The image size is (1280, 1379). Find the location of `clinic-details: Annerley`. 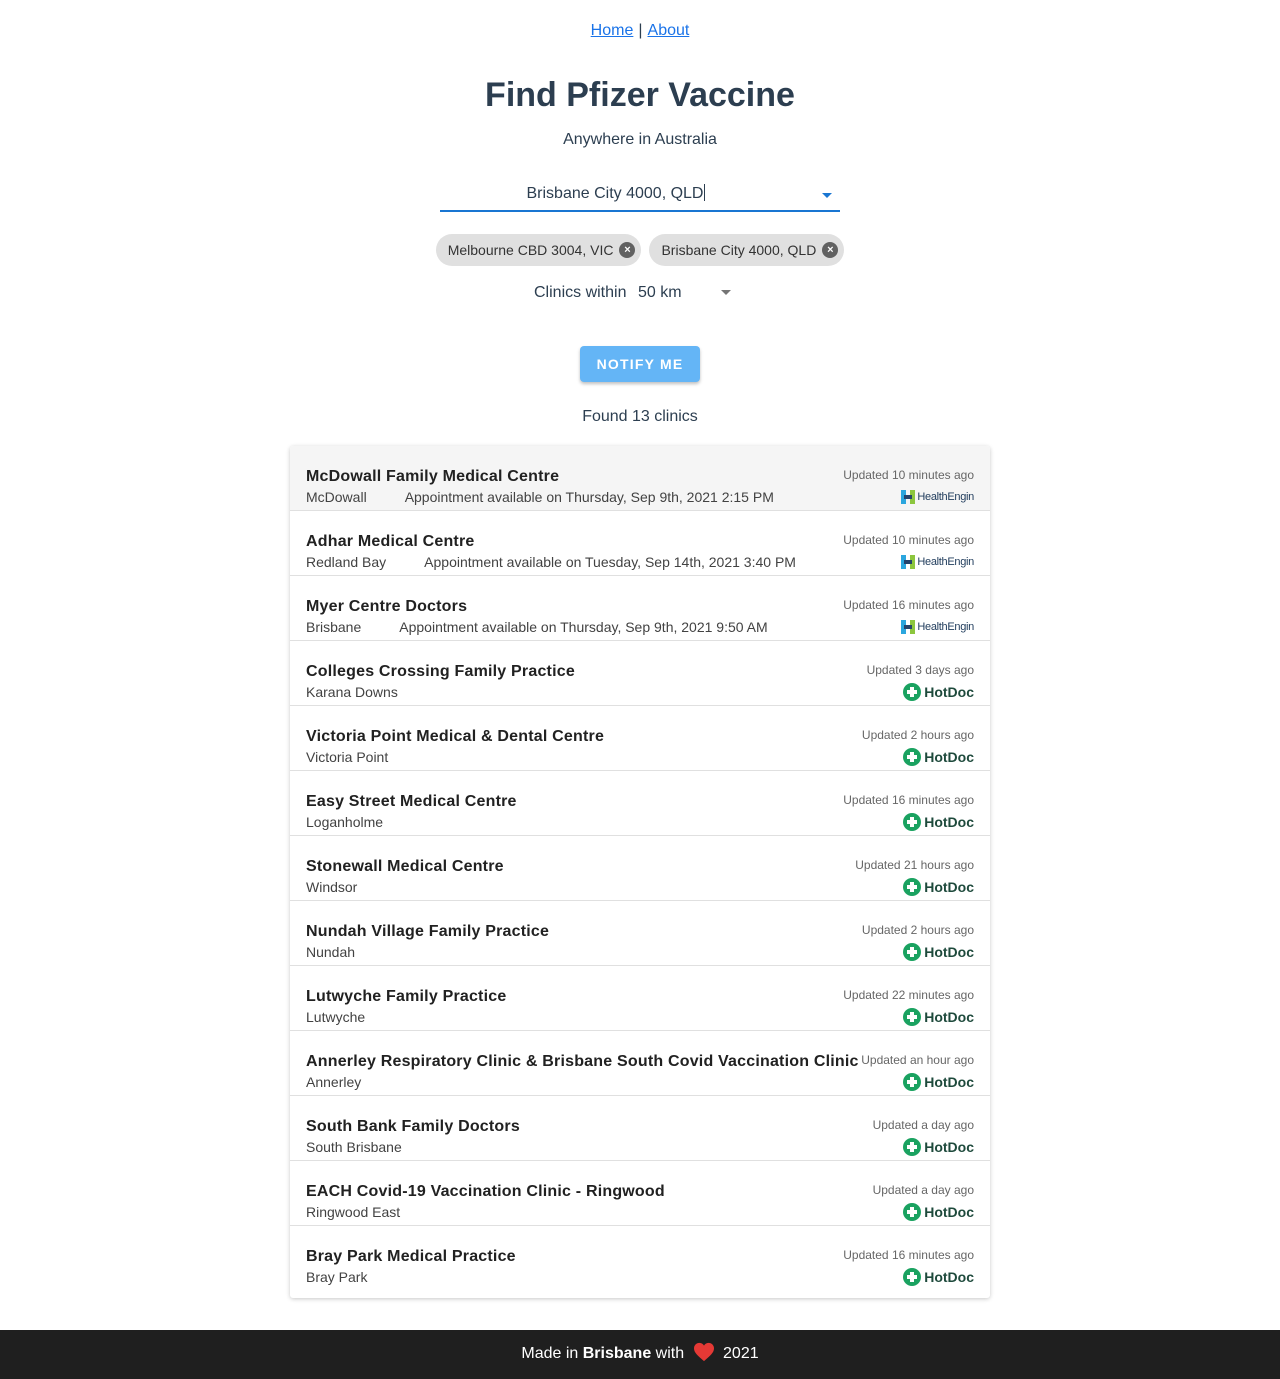

clinic-details: Annerley is located at coordinates (333, 1082).